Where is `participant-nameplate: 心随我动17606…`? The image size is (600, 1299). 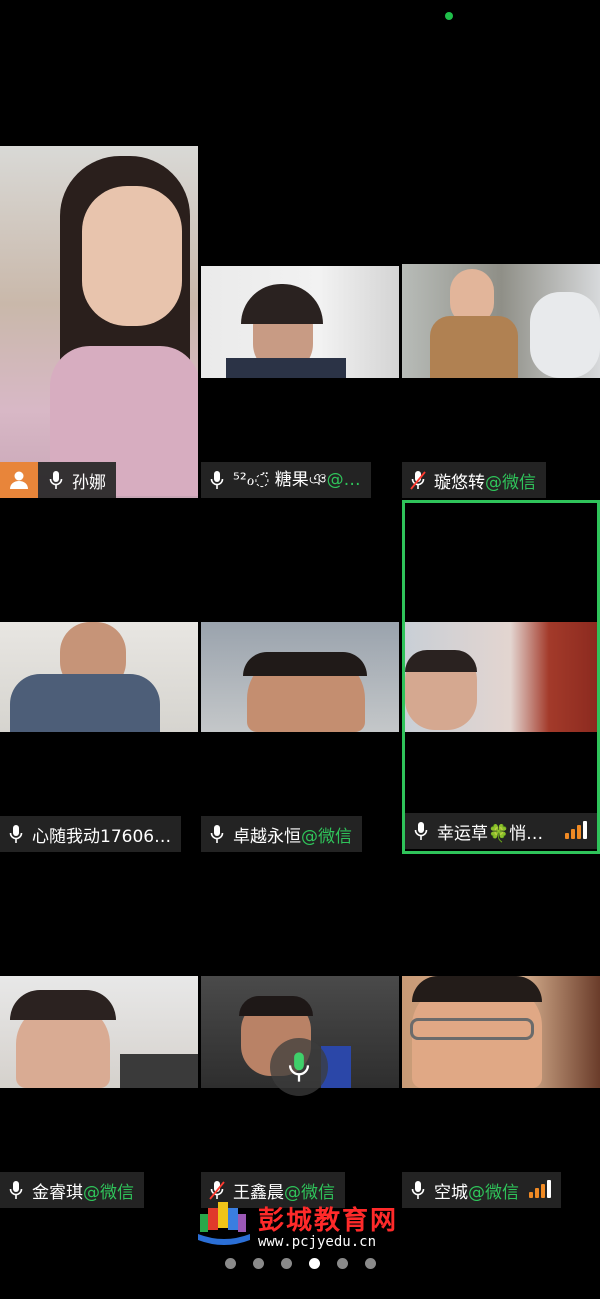
participant-nameplate: 心随我动17606… is located at coordinates (91, 834).